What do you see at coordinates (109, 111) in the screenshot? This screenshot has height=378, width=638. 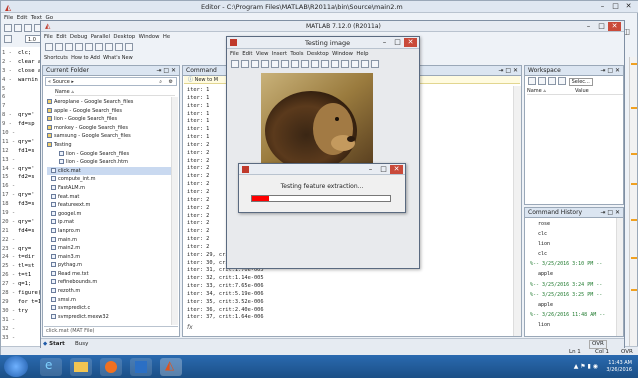 I see `folder-list-item: apple - Google Search_files` at bounding box center [109, 111].